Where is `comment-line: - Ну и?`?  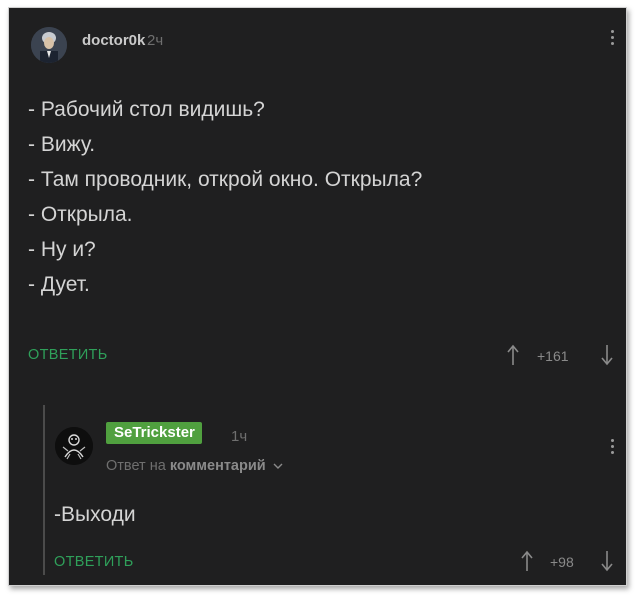 comment-line: - Ну и? is located at coordinates (62, 249).